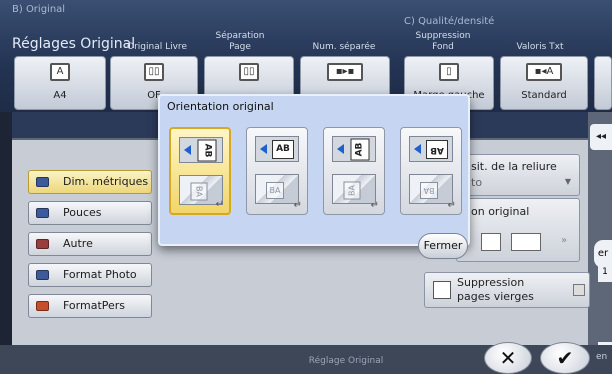 This screenshot has height=374, width=612. What do you see at coordinates (514, 166) in the screenshot?
I see `reliure-label: sit. de la reliure` at bounding box center [514, 166].